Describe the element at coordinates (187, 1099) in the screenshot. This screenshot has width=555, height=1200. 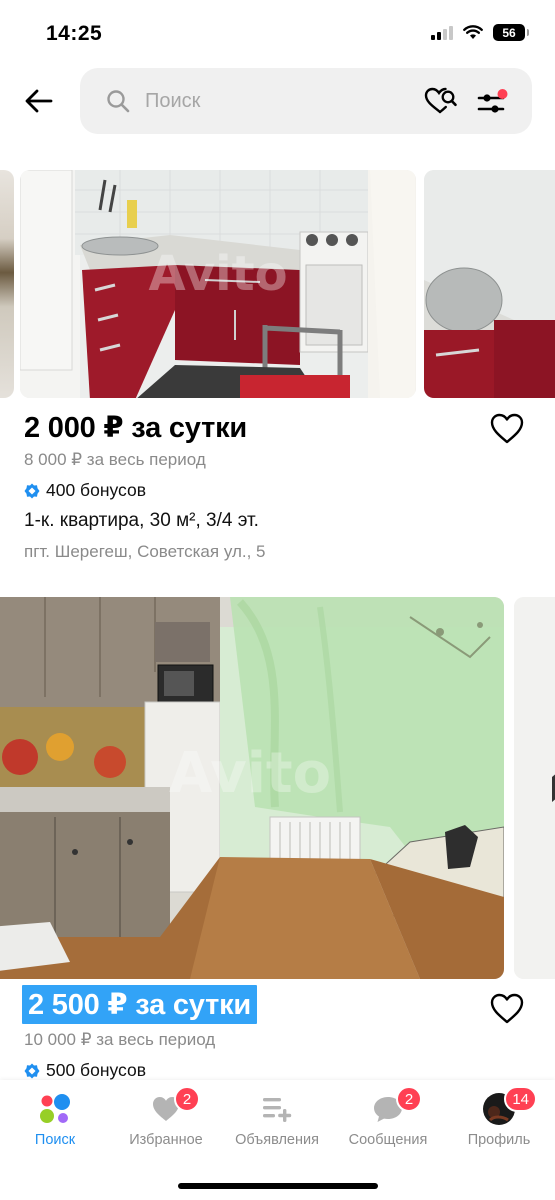
I see `favorites-badge: 2` at that location.